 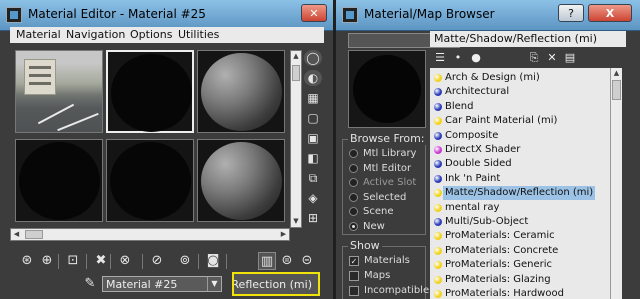 What do you see at coordinates (296, 139) in the screenshot?
I see `slots-vertical-scrollbar: ▲ ▼` at bounding box center [296, 139].